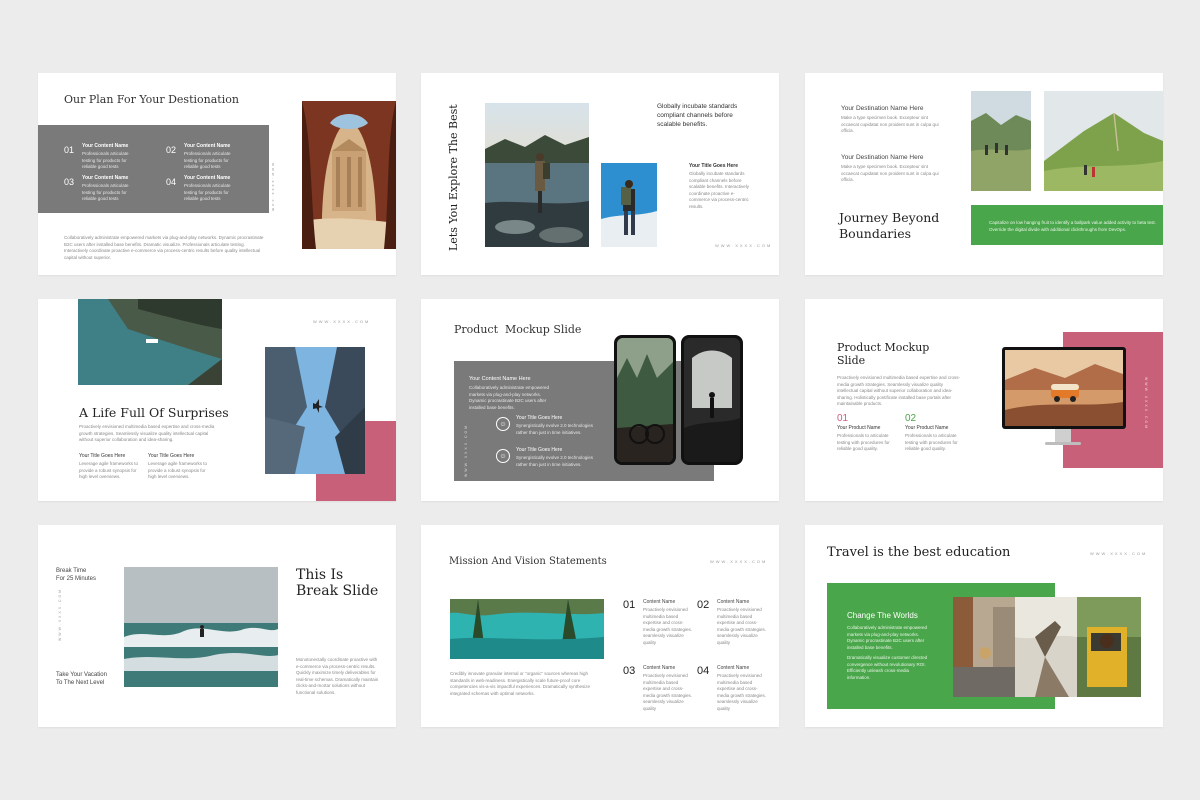  Describe the element at coordinates (1109, 647) in the screenshot. I see `yellow-van-photo` at that location.